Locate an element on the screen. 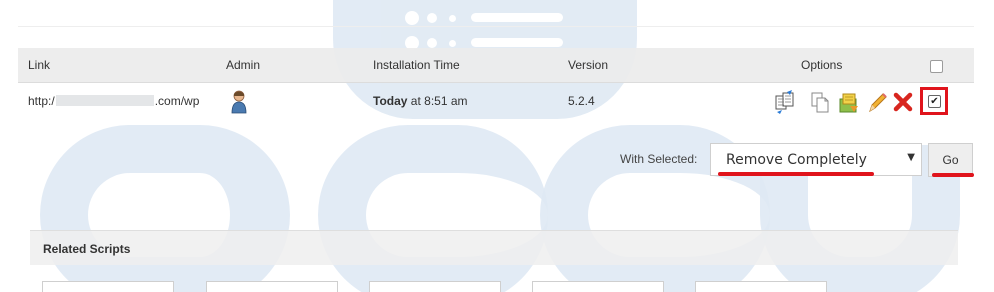 This screenshot has height=292, width=994. installation-time: Today at 8:51 am is located at coordinates (420, 101).